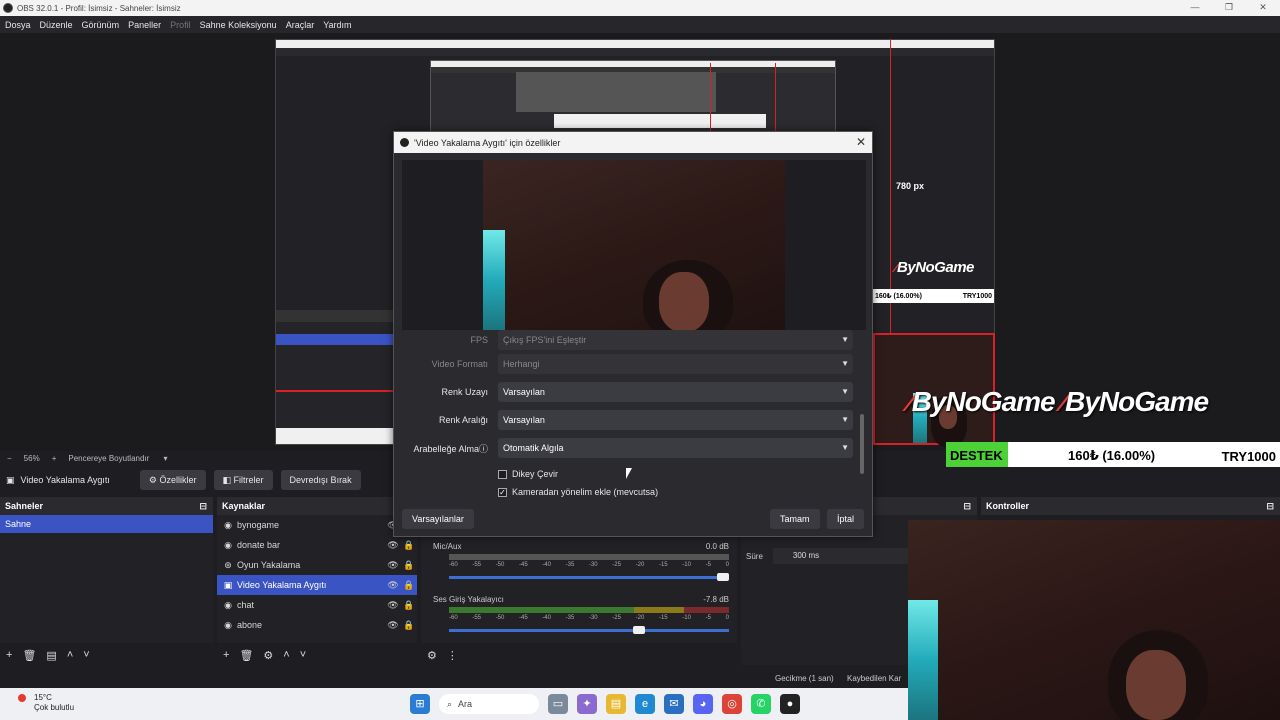 The height and width of the screenshot is (720, 1280). What do you see at coordinates (317, 605) in the screenshot?
I see `source-row: ◉ chat 👁 🔒` at bounding box center [317, 605].